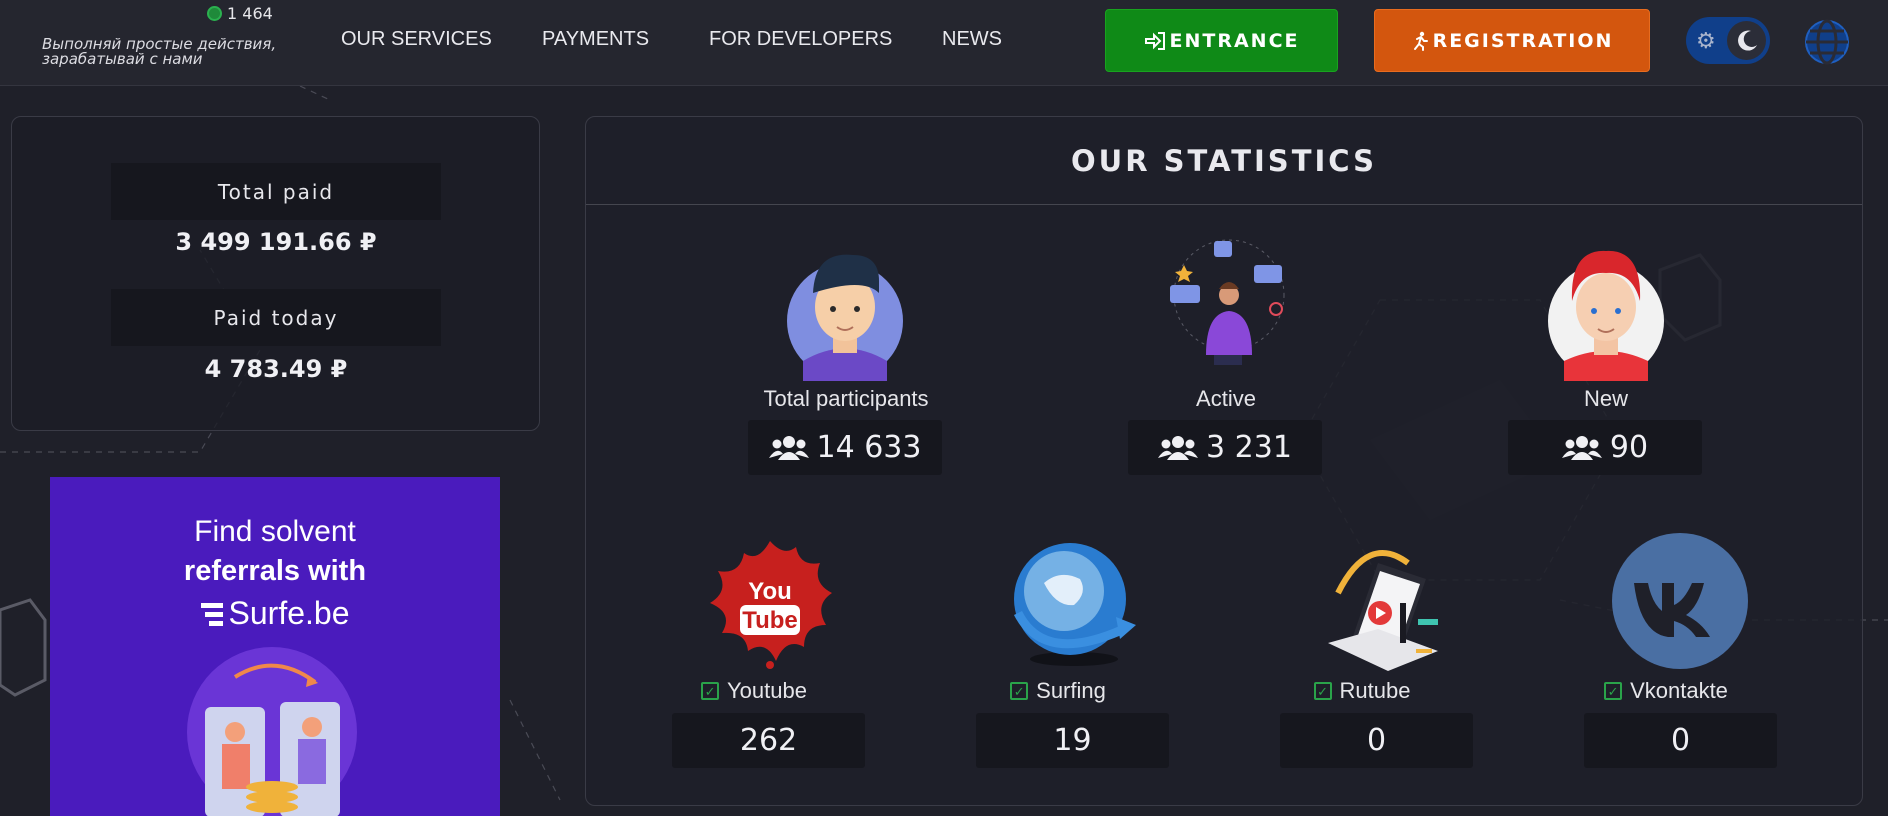 The image size is (1888, 816). I want to click on total-paid-label: Total paid, so click(276, 191).